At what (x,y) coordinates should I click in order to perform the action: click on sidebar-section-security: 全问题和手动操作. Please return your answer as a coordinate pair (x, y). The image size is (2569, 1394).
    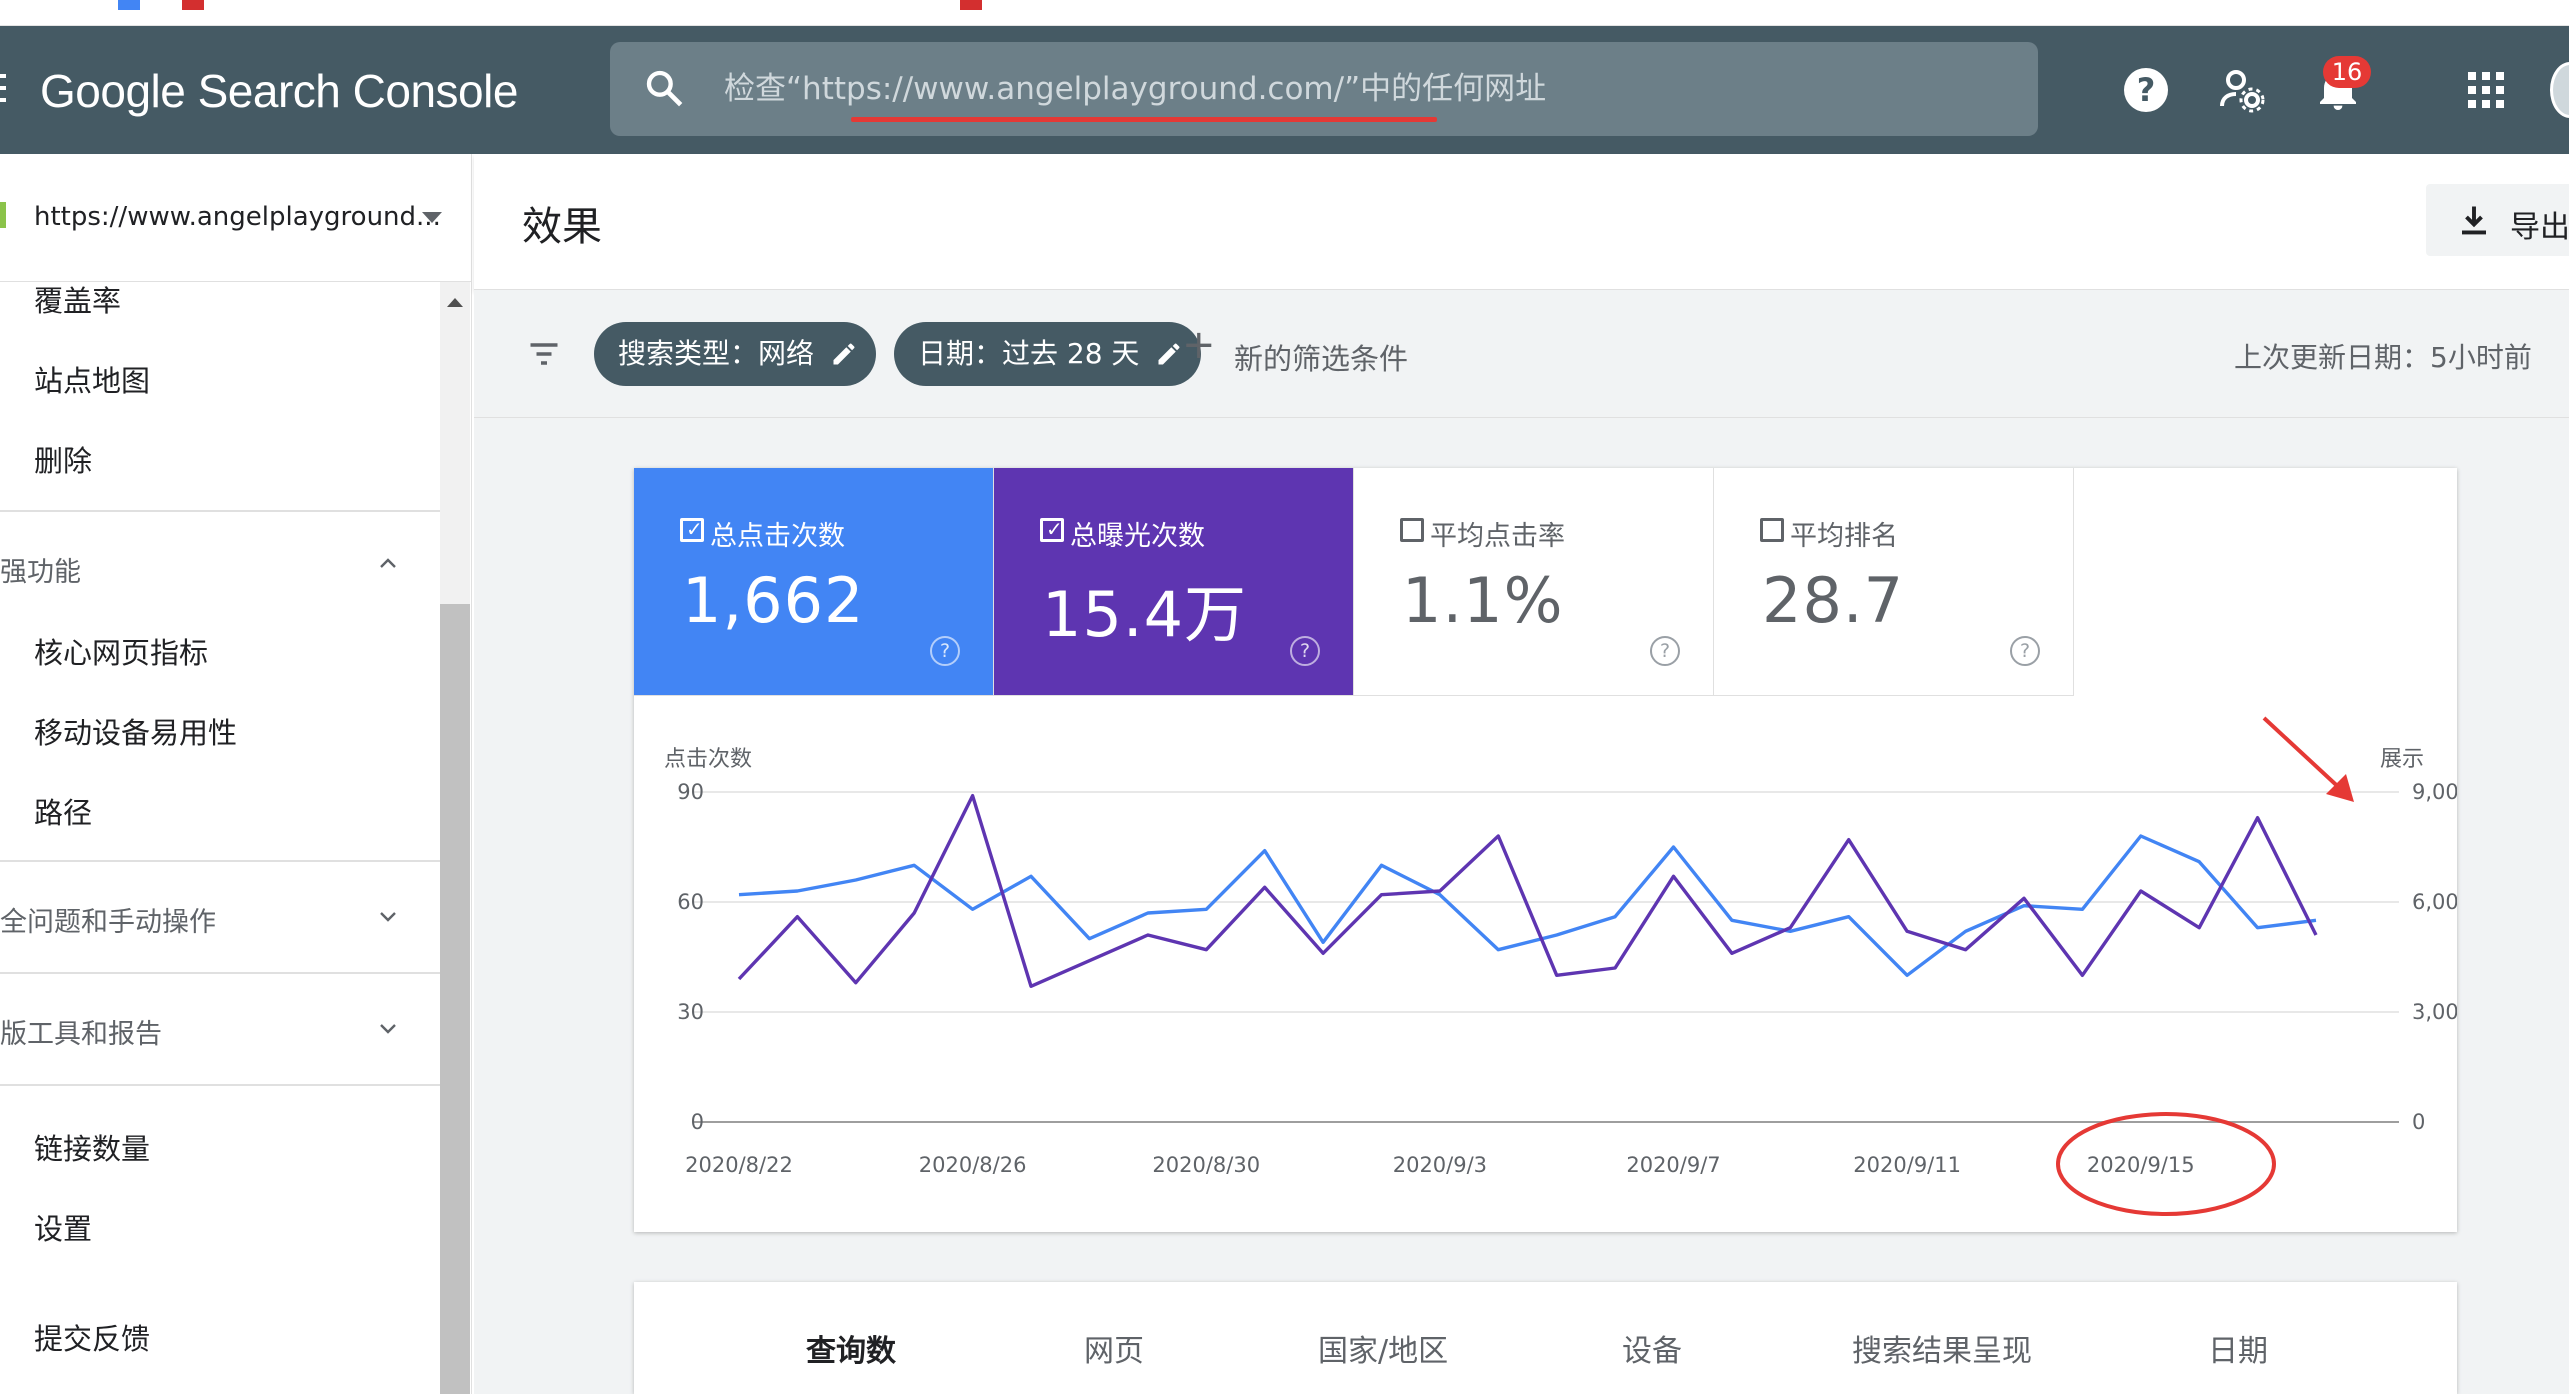
    Looking at the image, I should click on (108, 919).